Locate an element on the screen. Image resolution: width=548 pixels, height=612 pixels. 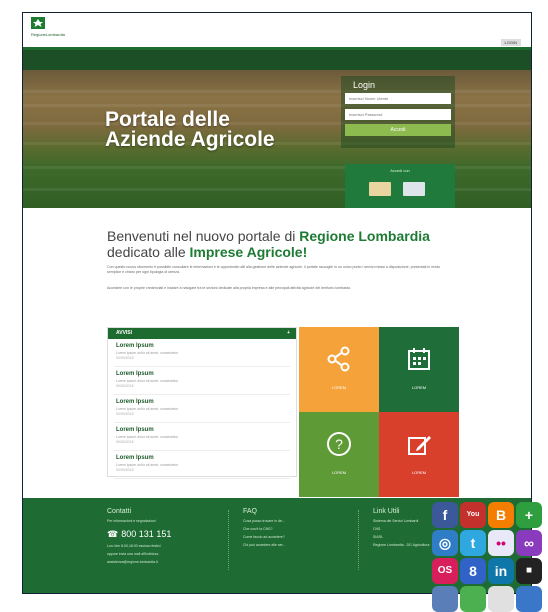
username-input is located at coordinates (398, 98).